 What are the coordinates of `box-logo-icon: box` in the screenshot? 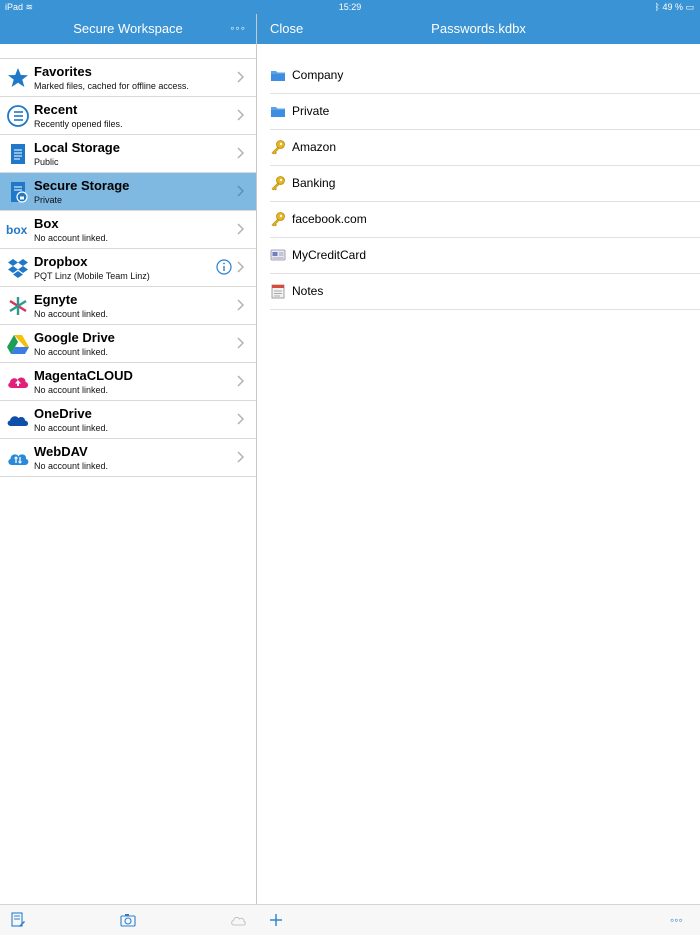 It's located at (18, 230).